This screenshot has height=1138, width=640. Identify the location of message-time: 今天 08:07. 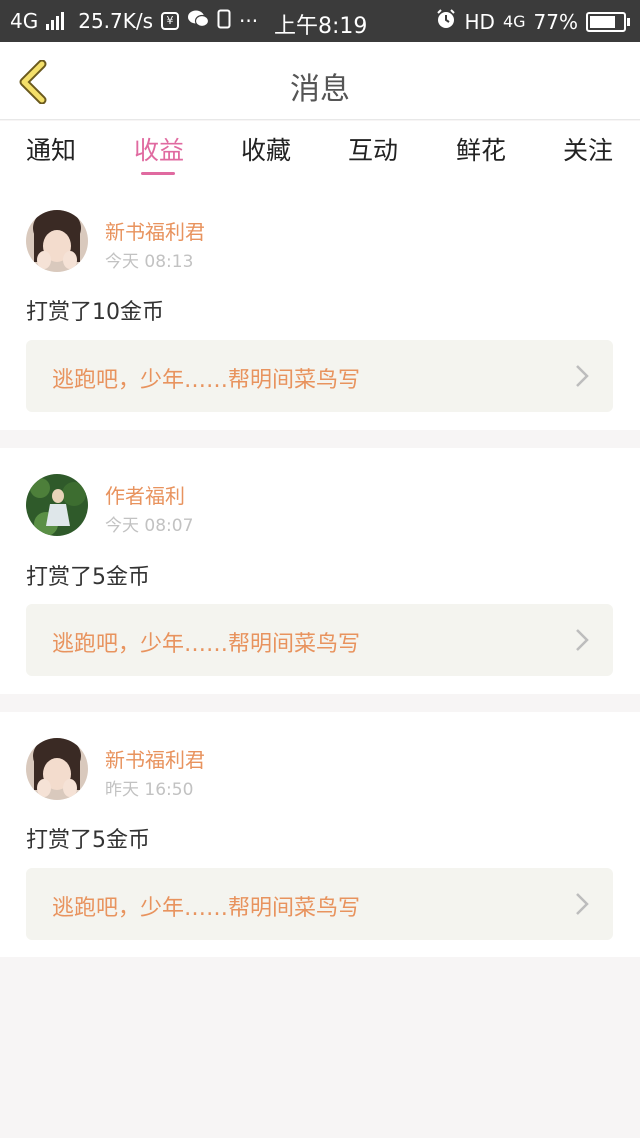
(149, 526).